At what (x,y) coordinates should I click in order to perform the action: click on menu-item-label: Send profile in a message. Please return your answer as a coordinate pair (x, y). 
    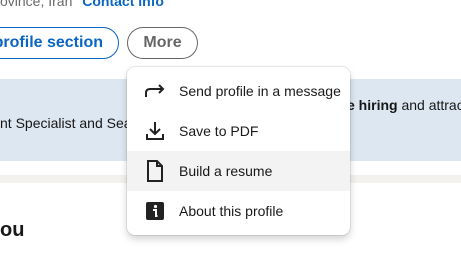
    Looking at the image, I should click on (260, 91).